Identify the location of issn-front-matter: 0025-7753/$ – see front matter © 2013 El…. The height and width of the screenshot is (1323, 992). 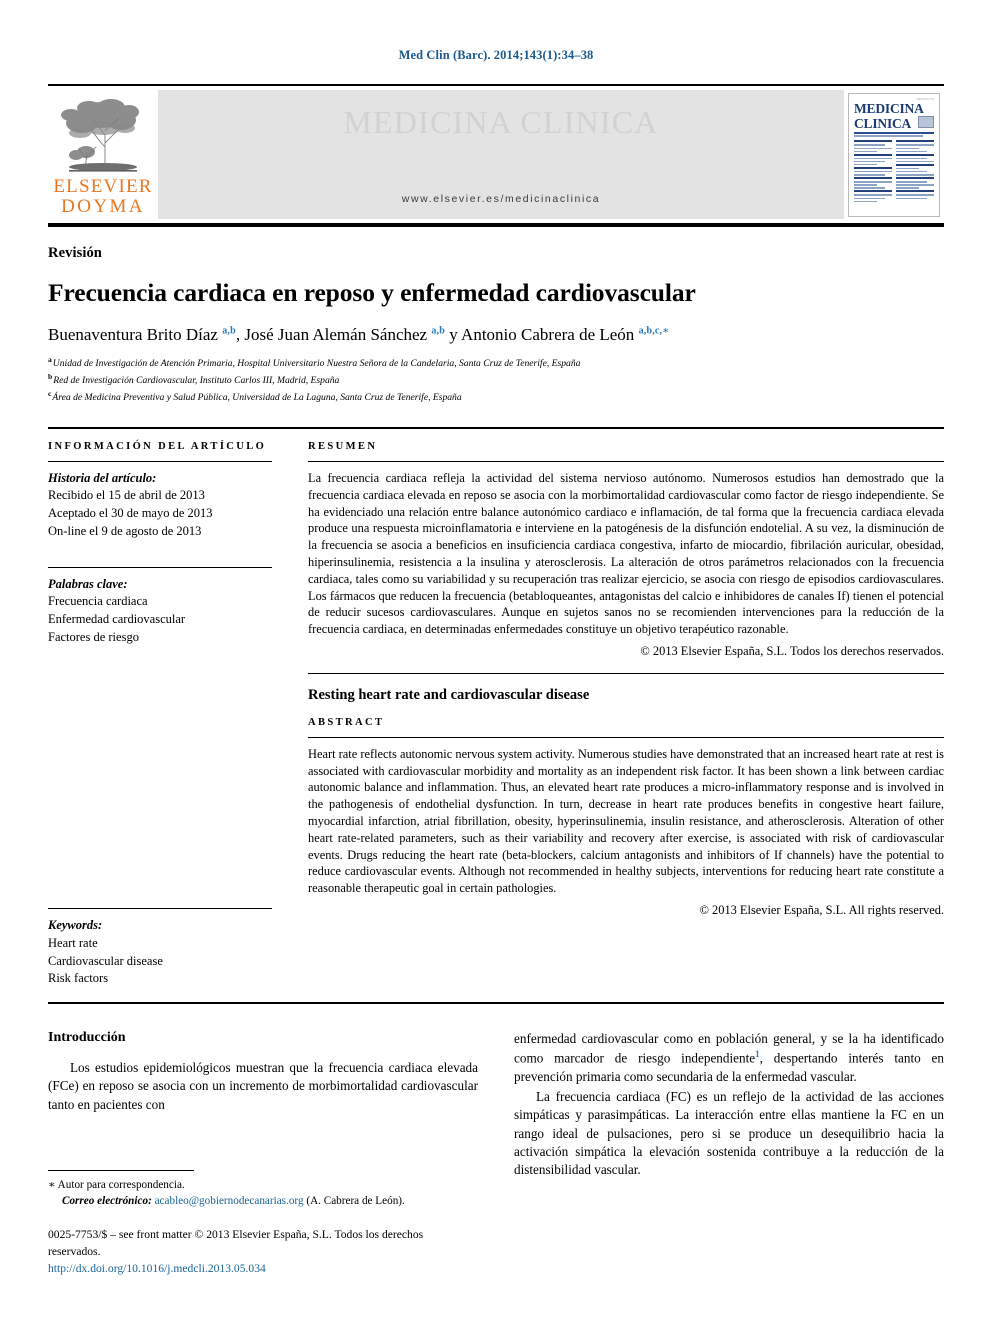
(236, 1243).